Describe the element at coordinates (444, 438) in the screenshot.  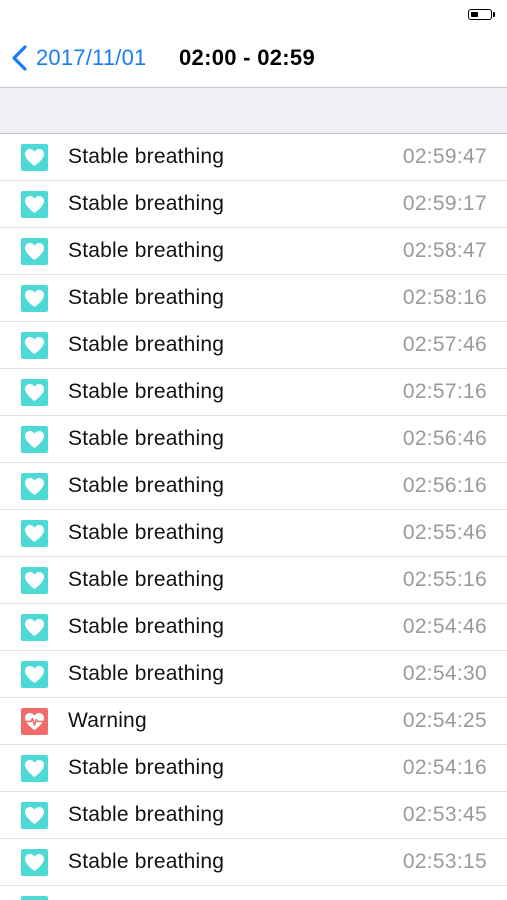
I see `list-item-time: 02:56:46` at that location.